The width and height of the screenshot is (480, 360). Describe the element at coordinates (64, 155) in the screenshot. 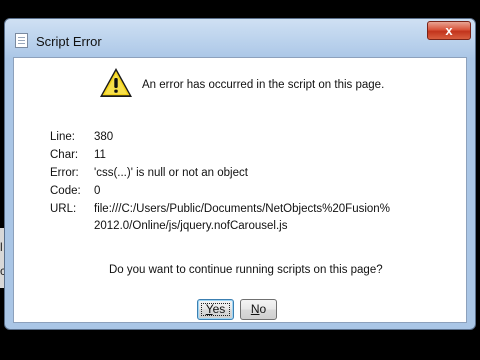

I see `detail-label: Char:` at that location.